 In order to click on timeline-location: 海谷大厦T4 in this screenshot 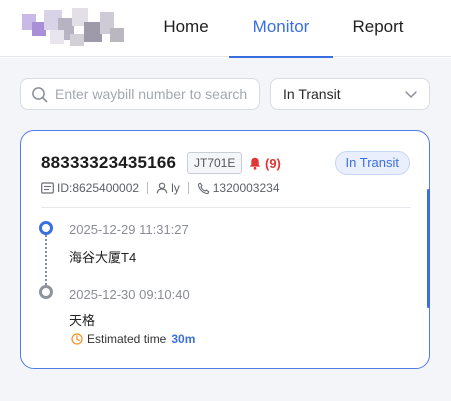, I will do `click(103, 257)`.